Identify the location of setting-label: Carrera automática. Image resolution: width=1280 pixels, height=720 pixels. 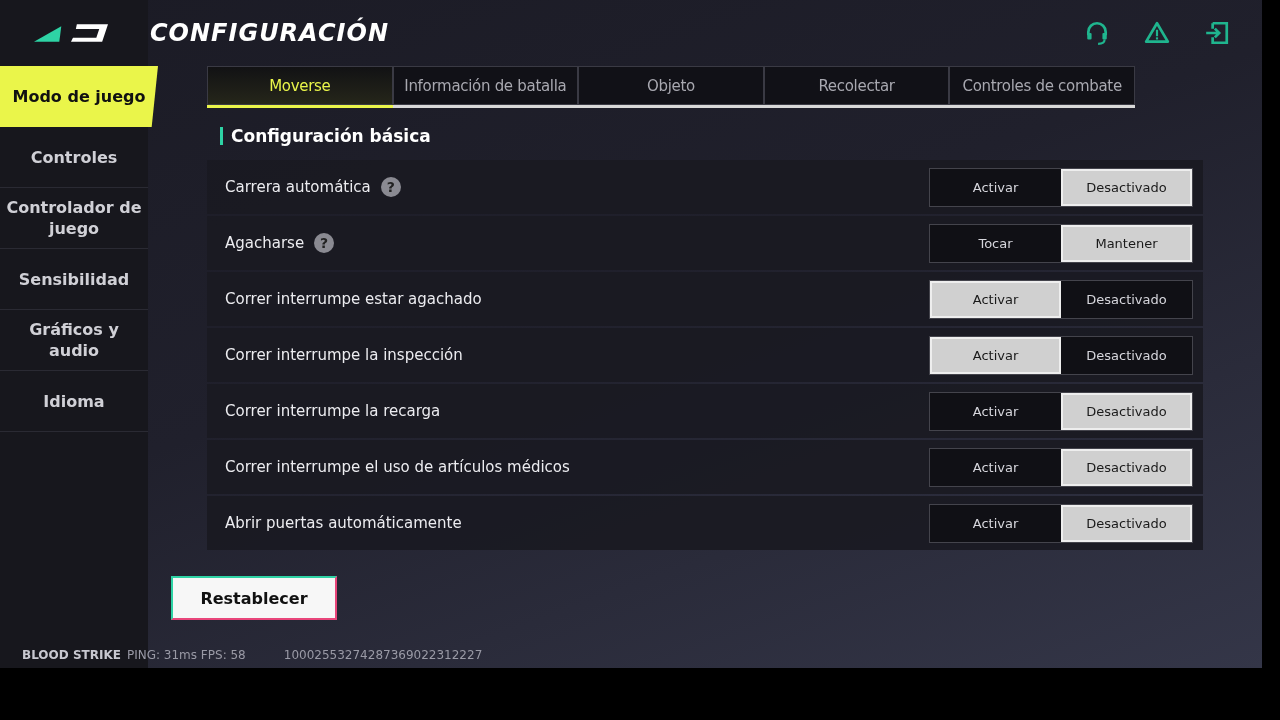
(298, 187).